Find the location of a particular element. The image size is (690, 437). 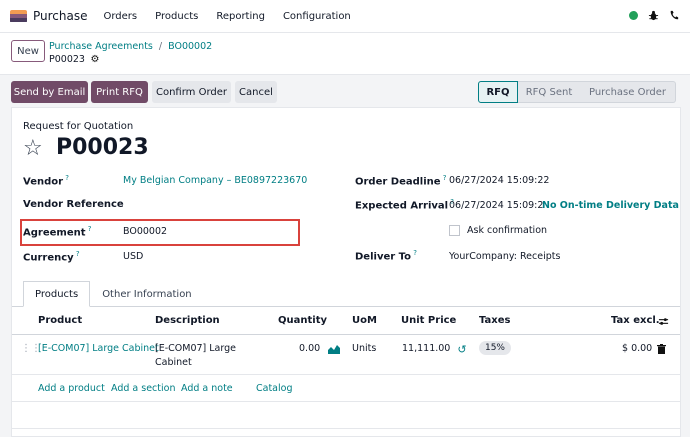

order-deadline-field: 06/27/2024 15:09:22 is located at coordinates (499, 180).